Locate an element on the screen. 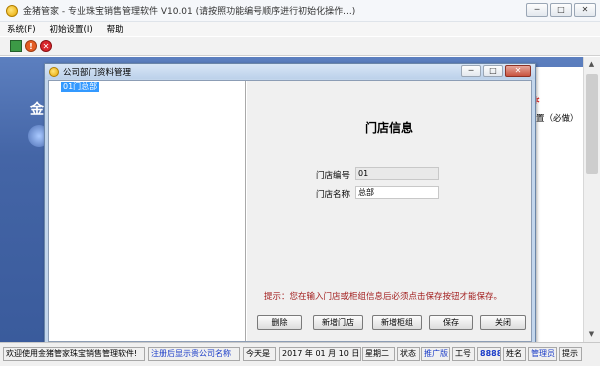 This screenshot has width=600, height=366. status-edition: 推广版 is located at coordinates (435, 354).